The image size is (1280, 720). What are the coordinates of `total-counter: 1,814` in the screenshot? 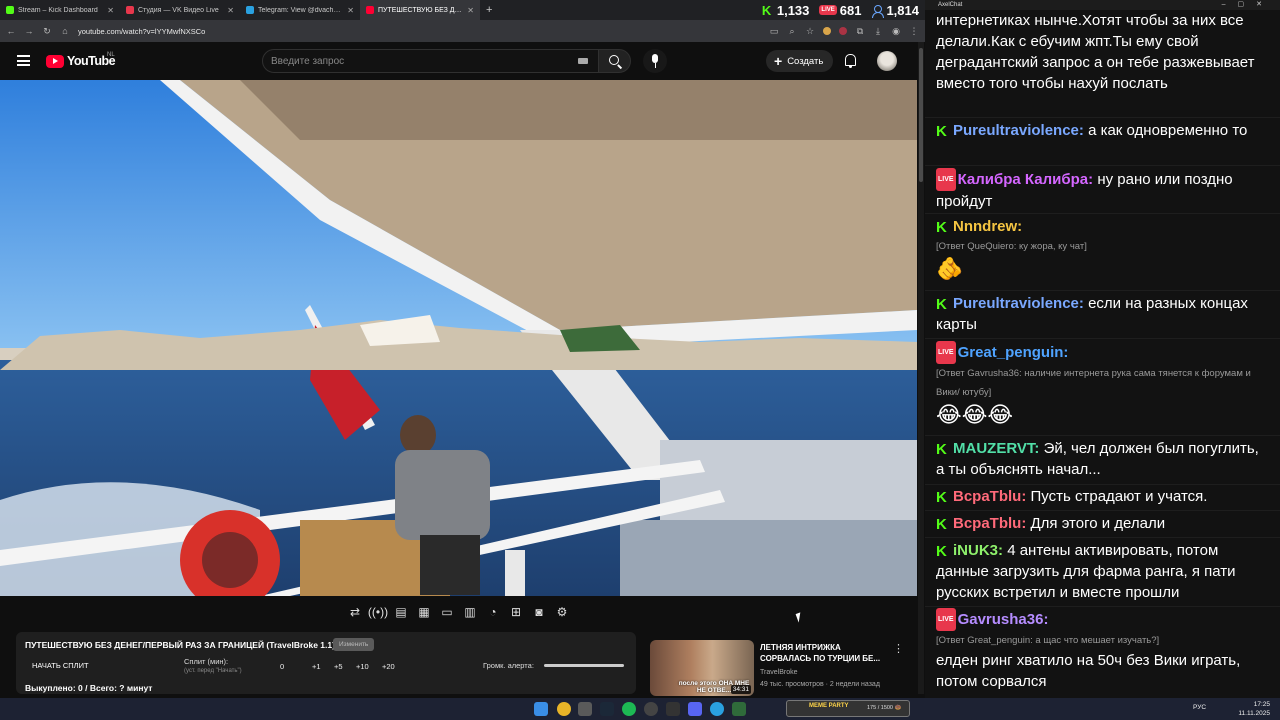 It's located at (895, 10).